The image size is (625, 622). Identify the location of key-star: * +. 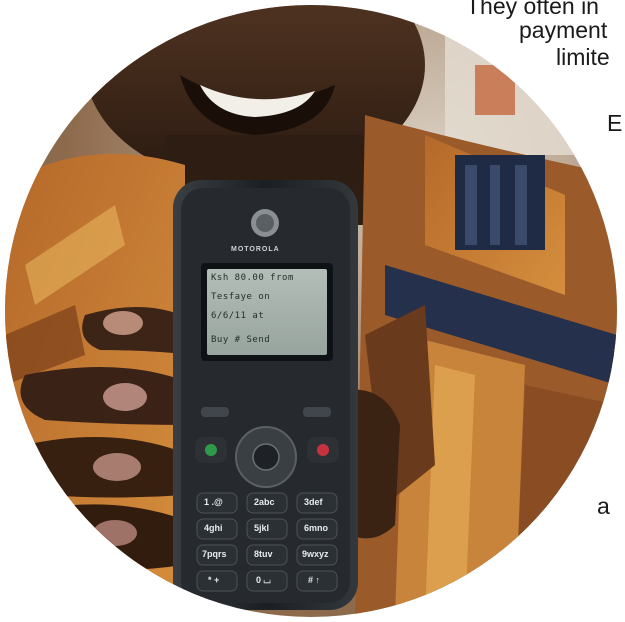
(214, 580).